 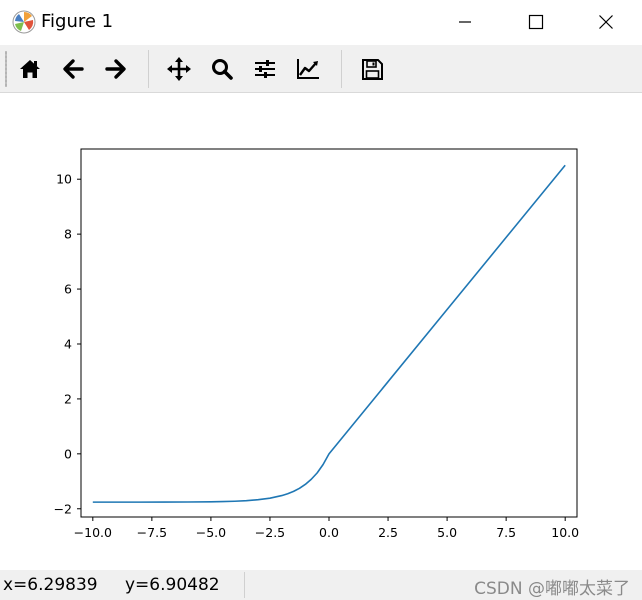 What do you see at coordinates (388, 532) in the screenshot?
I see `x-tick-label: 2.5` at bounding box center [388, 532].